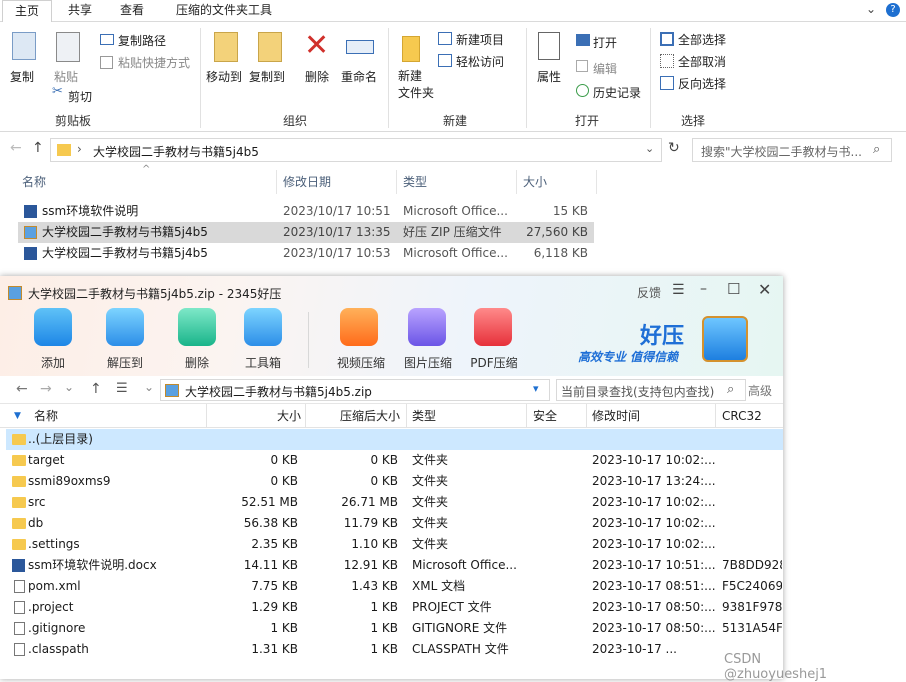 Image resolution: width=906 pixels, height=682 pixels. What do you see at coordinates (361, 362) in the screenshot?
I see `video-compress-button: 视频压缩` at bounding box center [361, 362].